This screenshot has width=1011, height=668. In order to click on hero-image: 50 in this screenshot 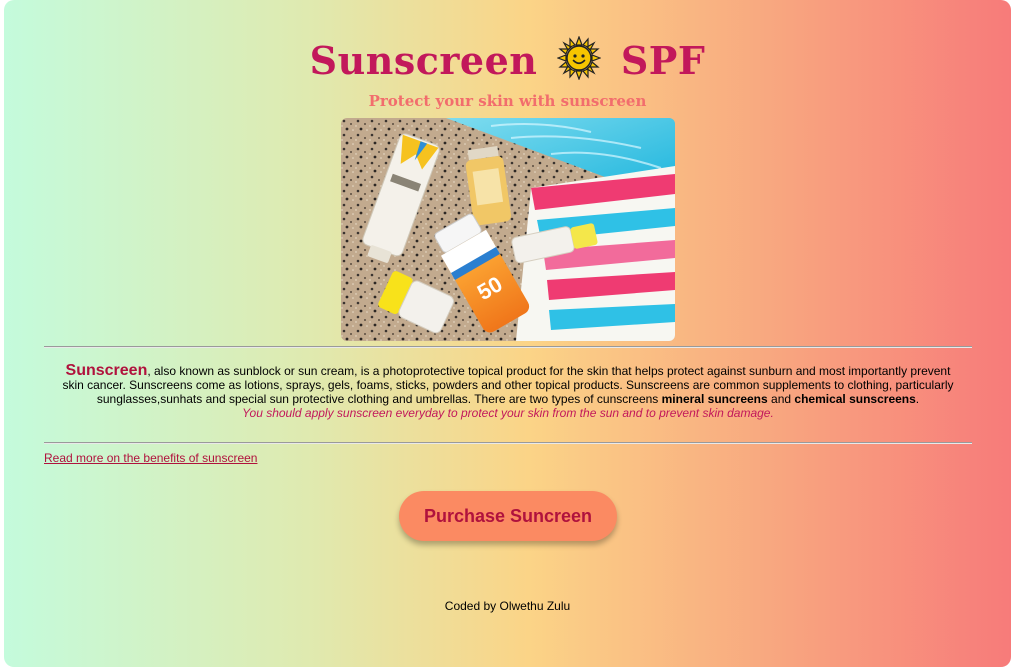, I will do `click(508, 229)`.